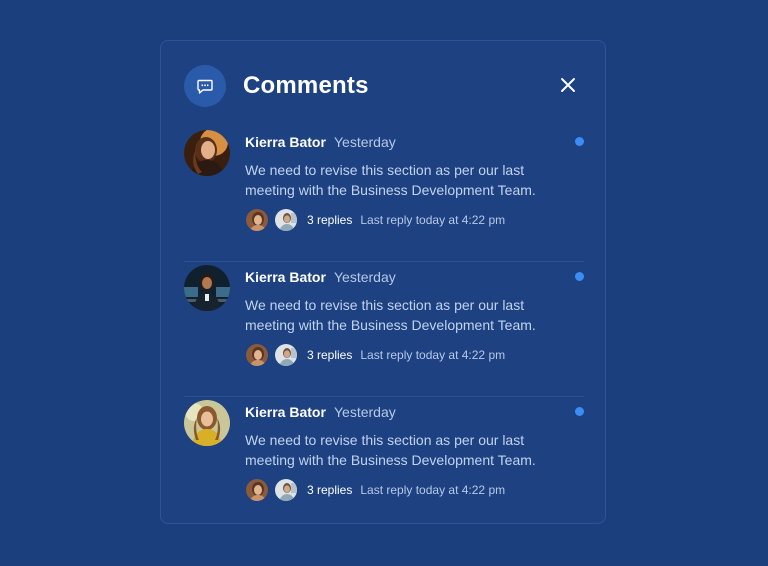  I want to click on close-button, so click(568, 85).